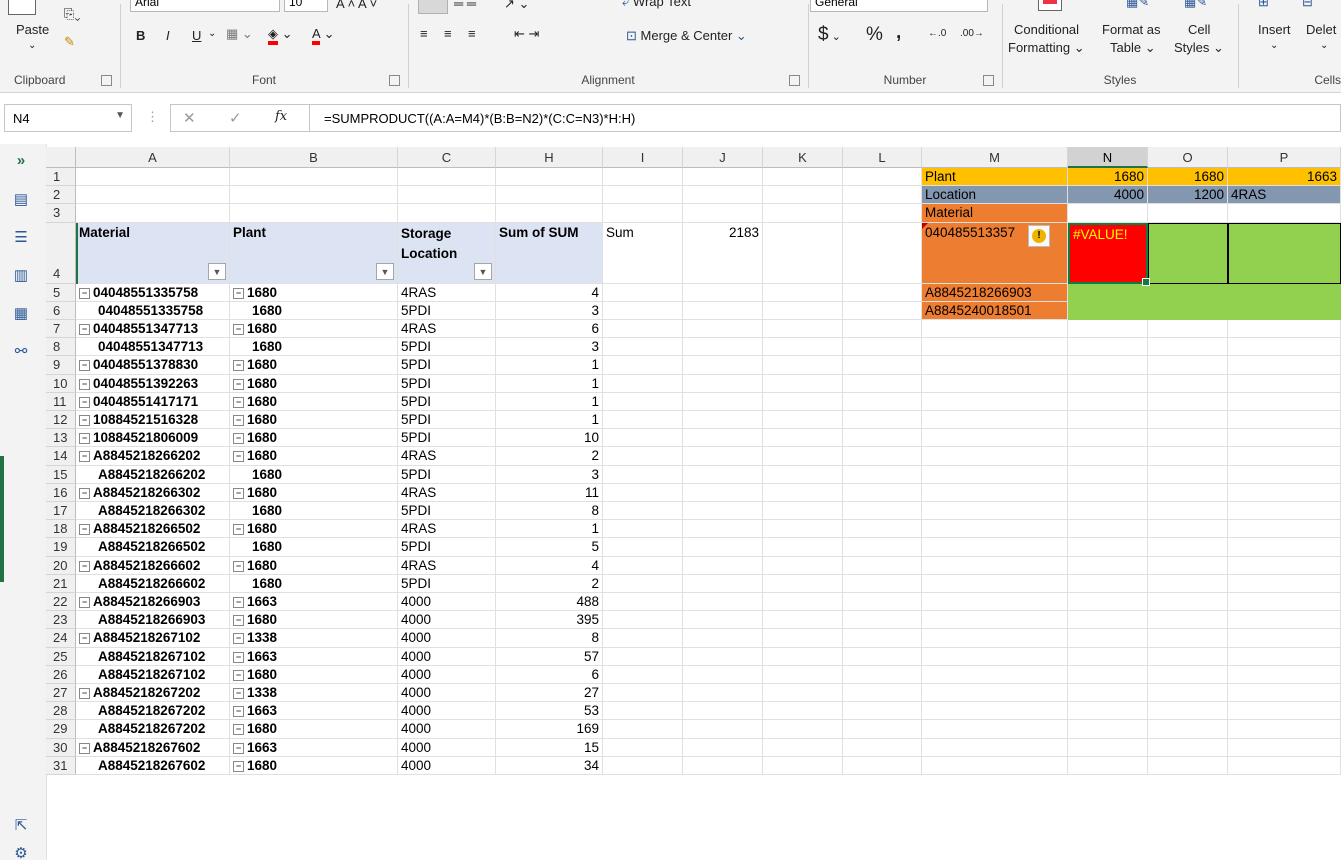  I want to click on green-cell, so click(1108, 310).